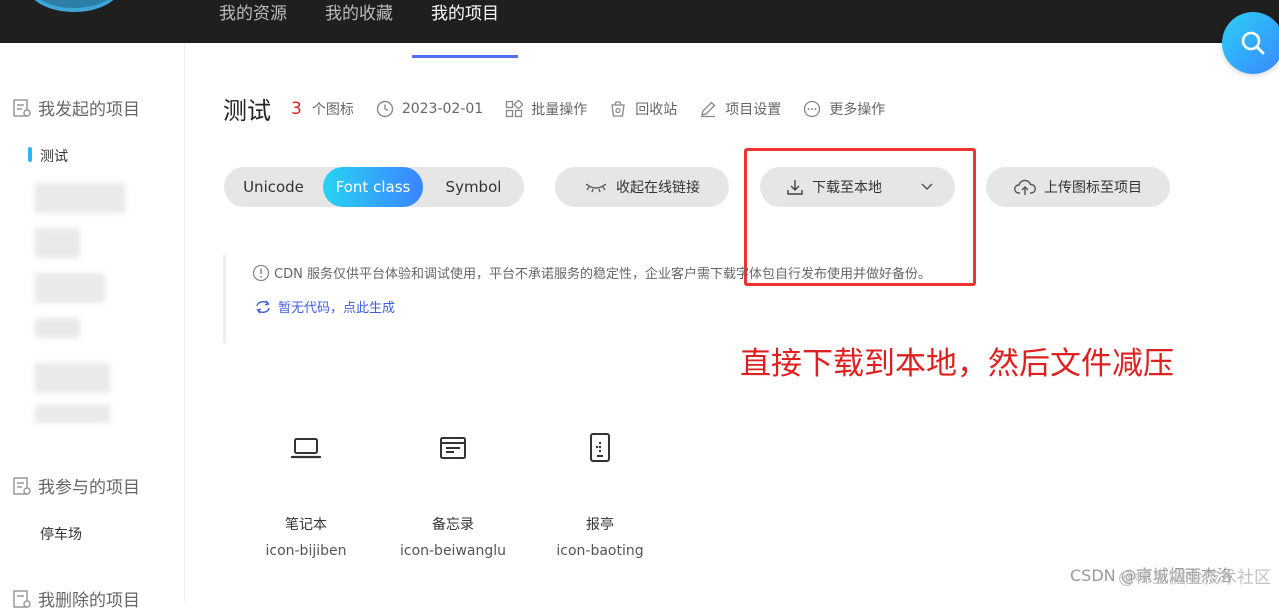 Image resolution: width=1279 pixels, height=611 pixels. Describe the element at coordinates (30, 154) in the screenshot. I see `active-indicator` at that location.